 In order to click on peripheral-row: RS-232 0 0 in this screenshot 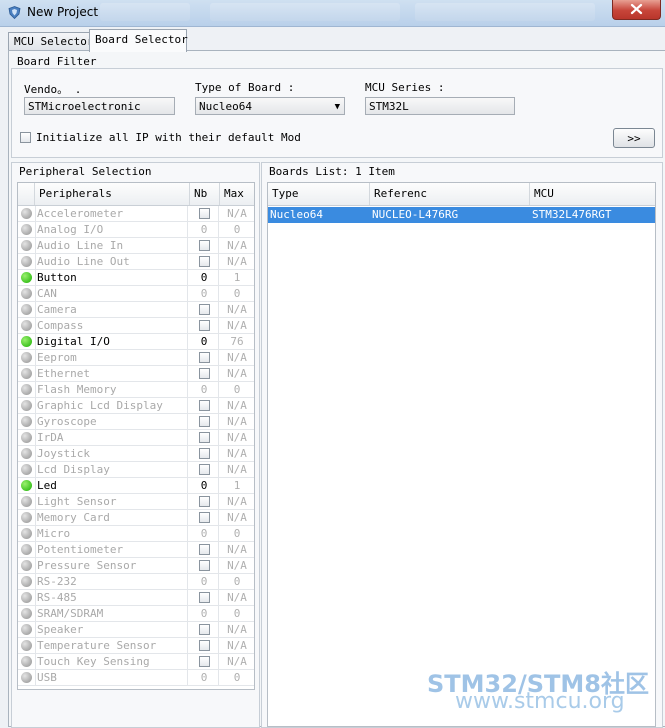, I will do `click(136, 582)`.